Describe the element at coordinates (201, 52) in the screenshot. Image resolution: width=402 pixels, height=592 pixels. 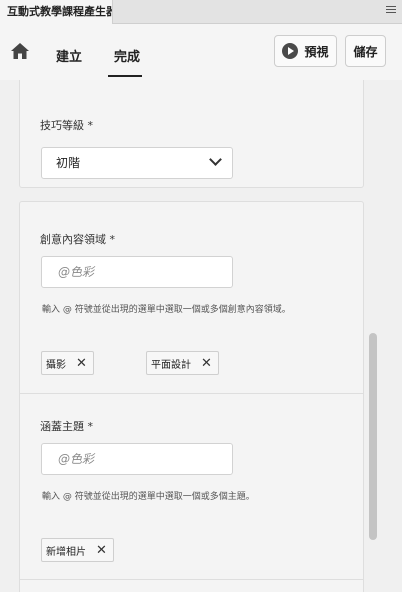
I see `top-toolbar: 建立 完成 預視 儲存` at that location.